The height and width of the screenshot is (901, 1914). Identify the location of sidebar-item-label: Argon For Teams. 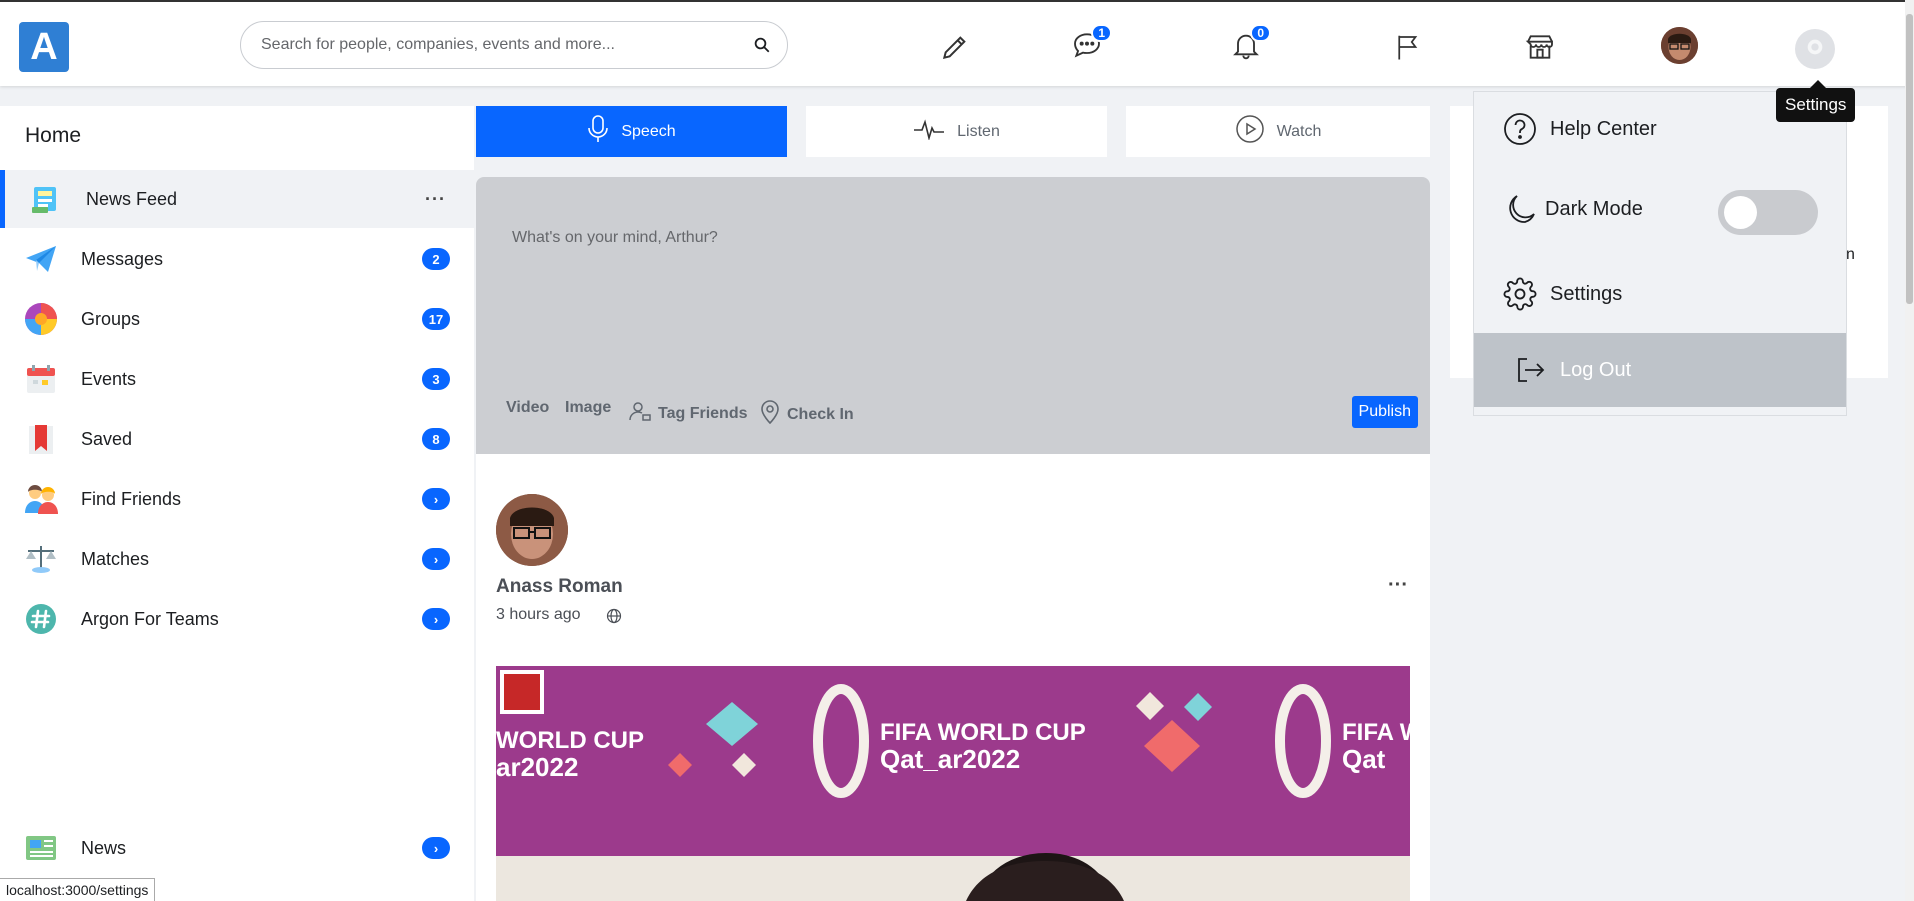
(150, 618).